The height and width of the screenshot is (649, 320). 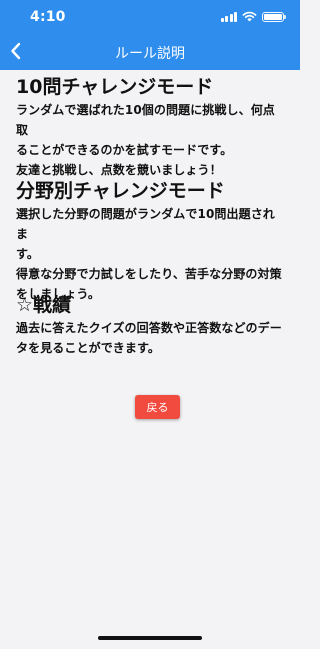 What do you see at coordinates (150, 638) in the screenshot?
I see `home-indicator` at bounding box center [150, 638].